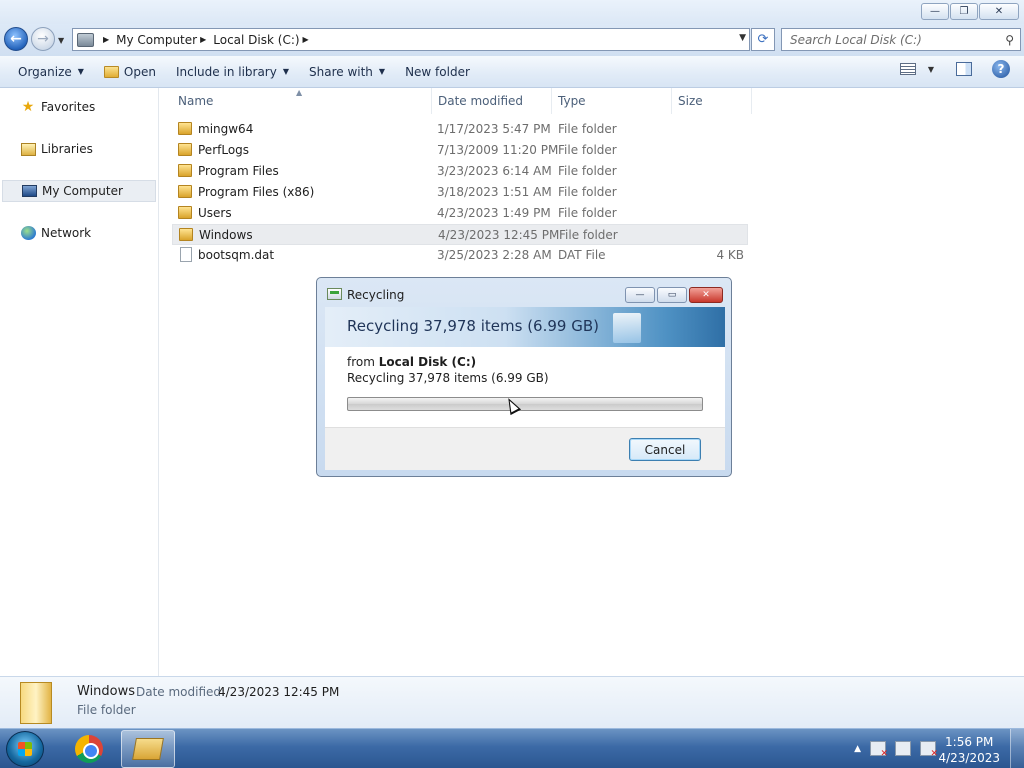 Image resolution: width=1024 pixels, height=768 pixels. I want to click on share-with-button: Share with ▼, so click(347, 72).